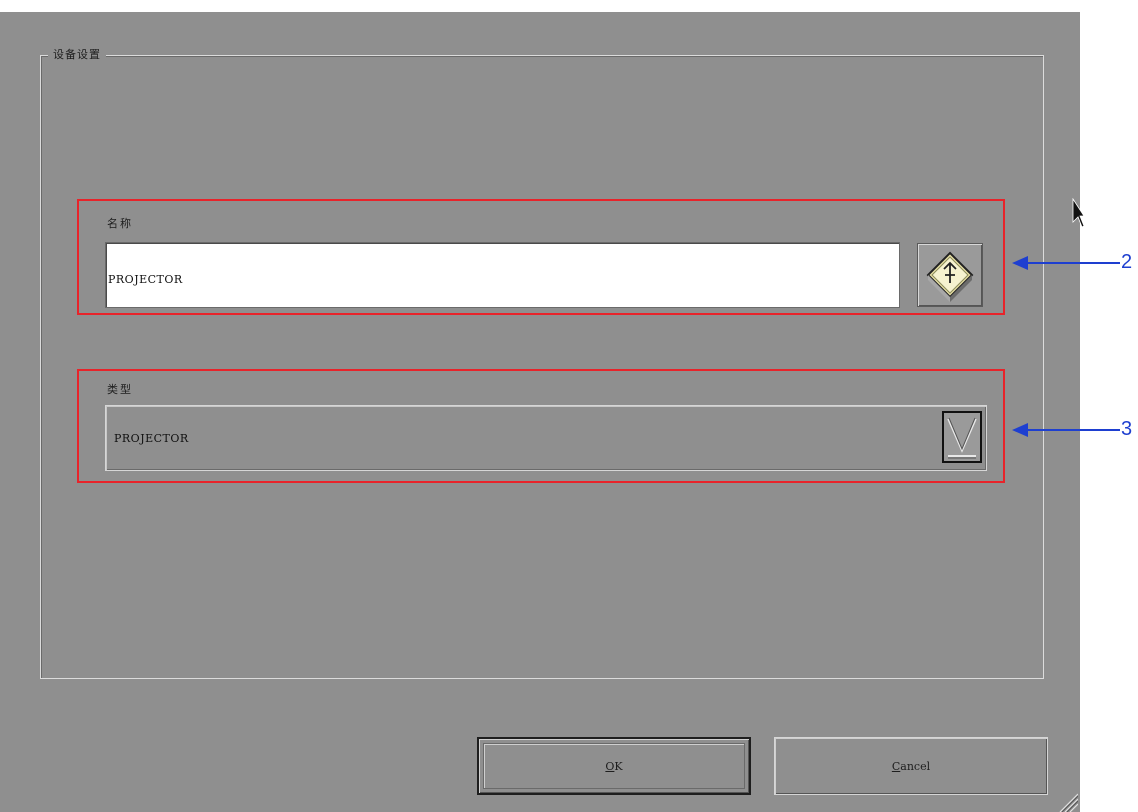  Describe the element at coordinates (1127, 262) in the screenshot. I see `callout-number-2: 2` at that location.